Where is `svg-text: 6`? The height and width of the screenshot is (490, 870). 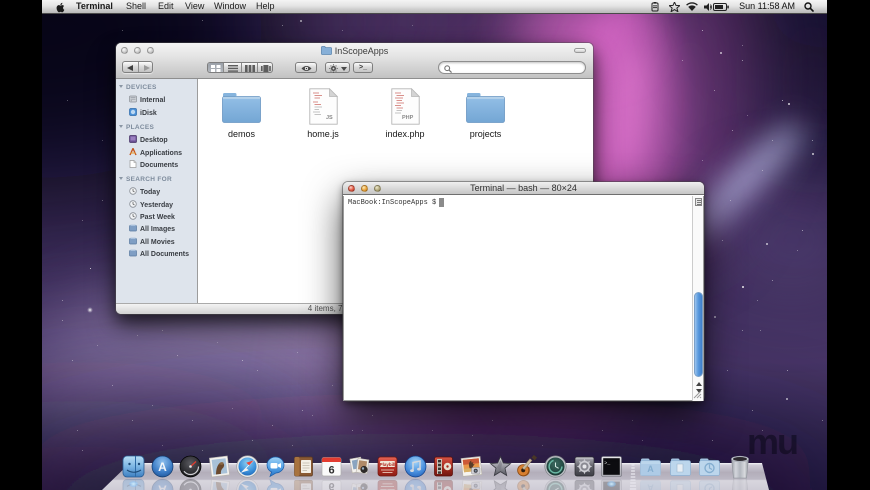 svg-text: 6 is located at coordinates (331, 471).